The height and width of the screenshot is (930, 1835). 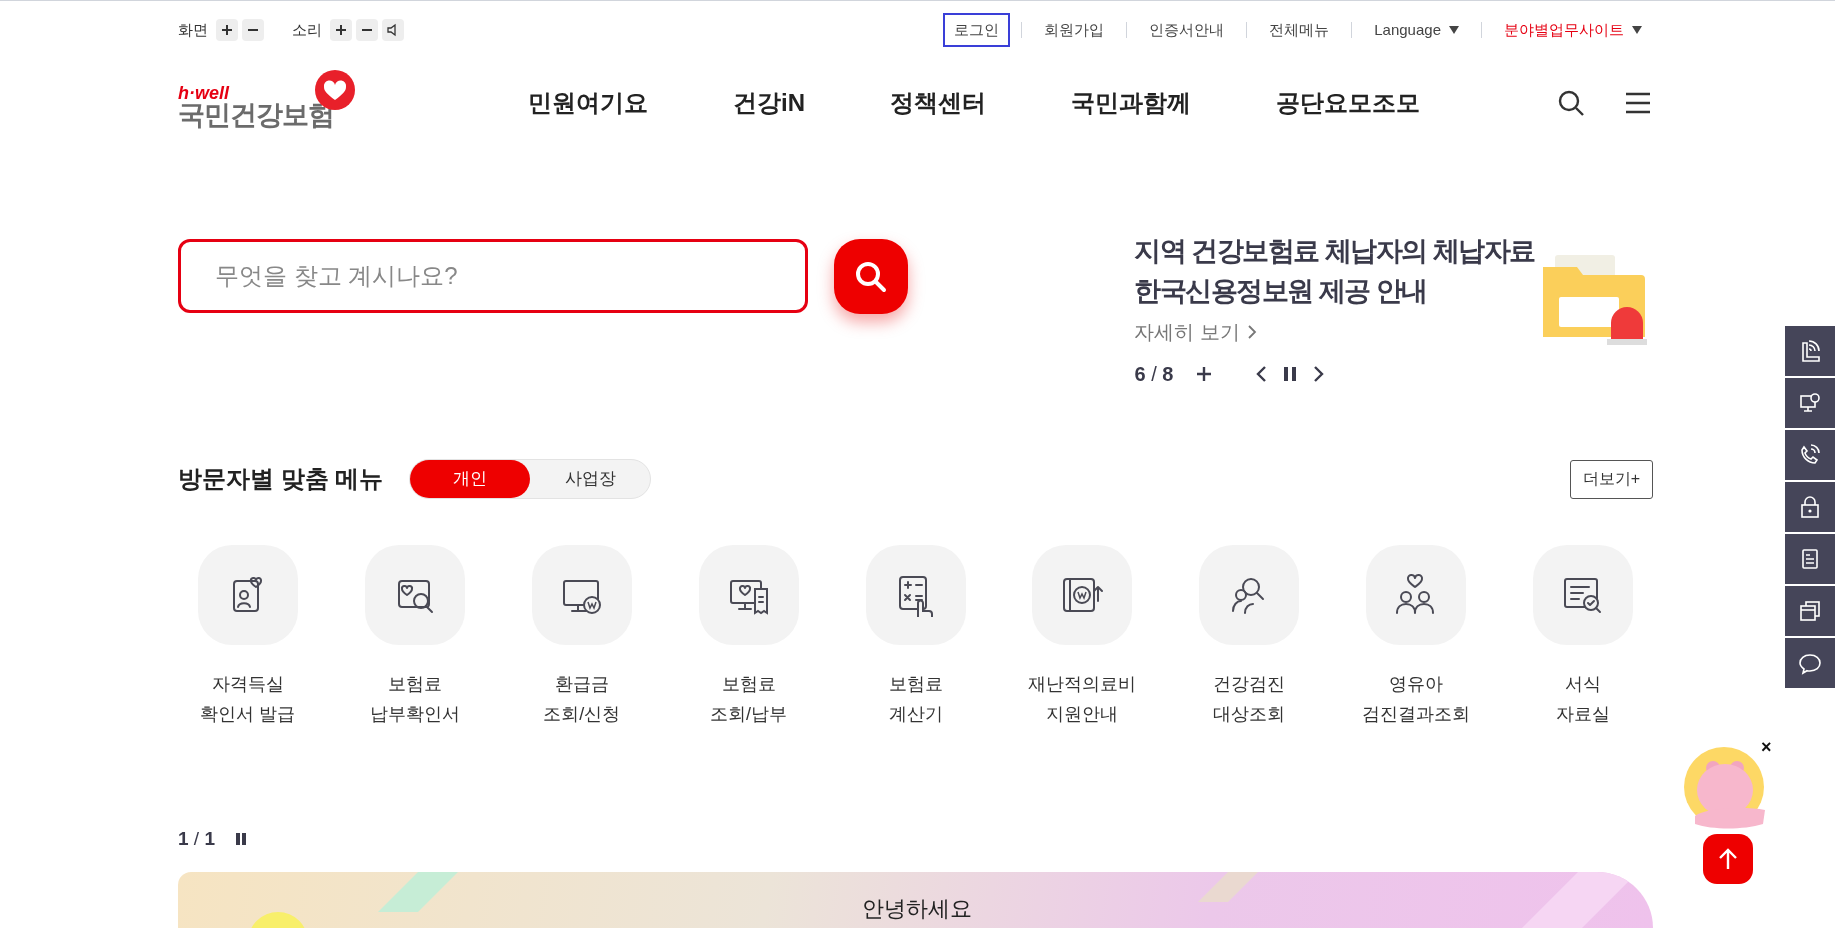 What do you see at coordinates (1074, 30) in the screenshot?
I see `header-link: 회원가입` at bounding box center [1074, 30].